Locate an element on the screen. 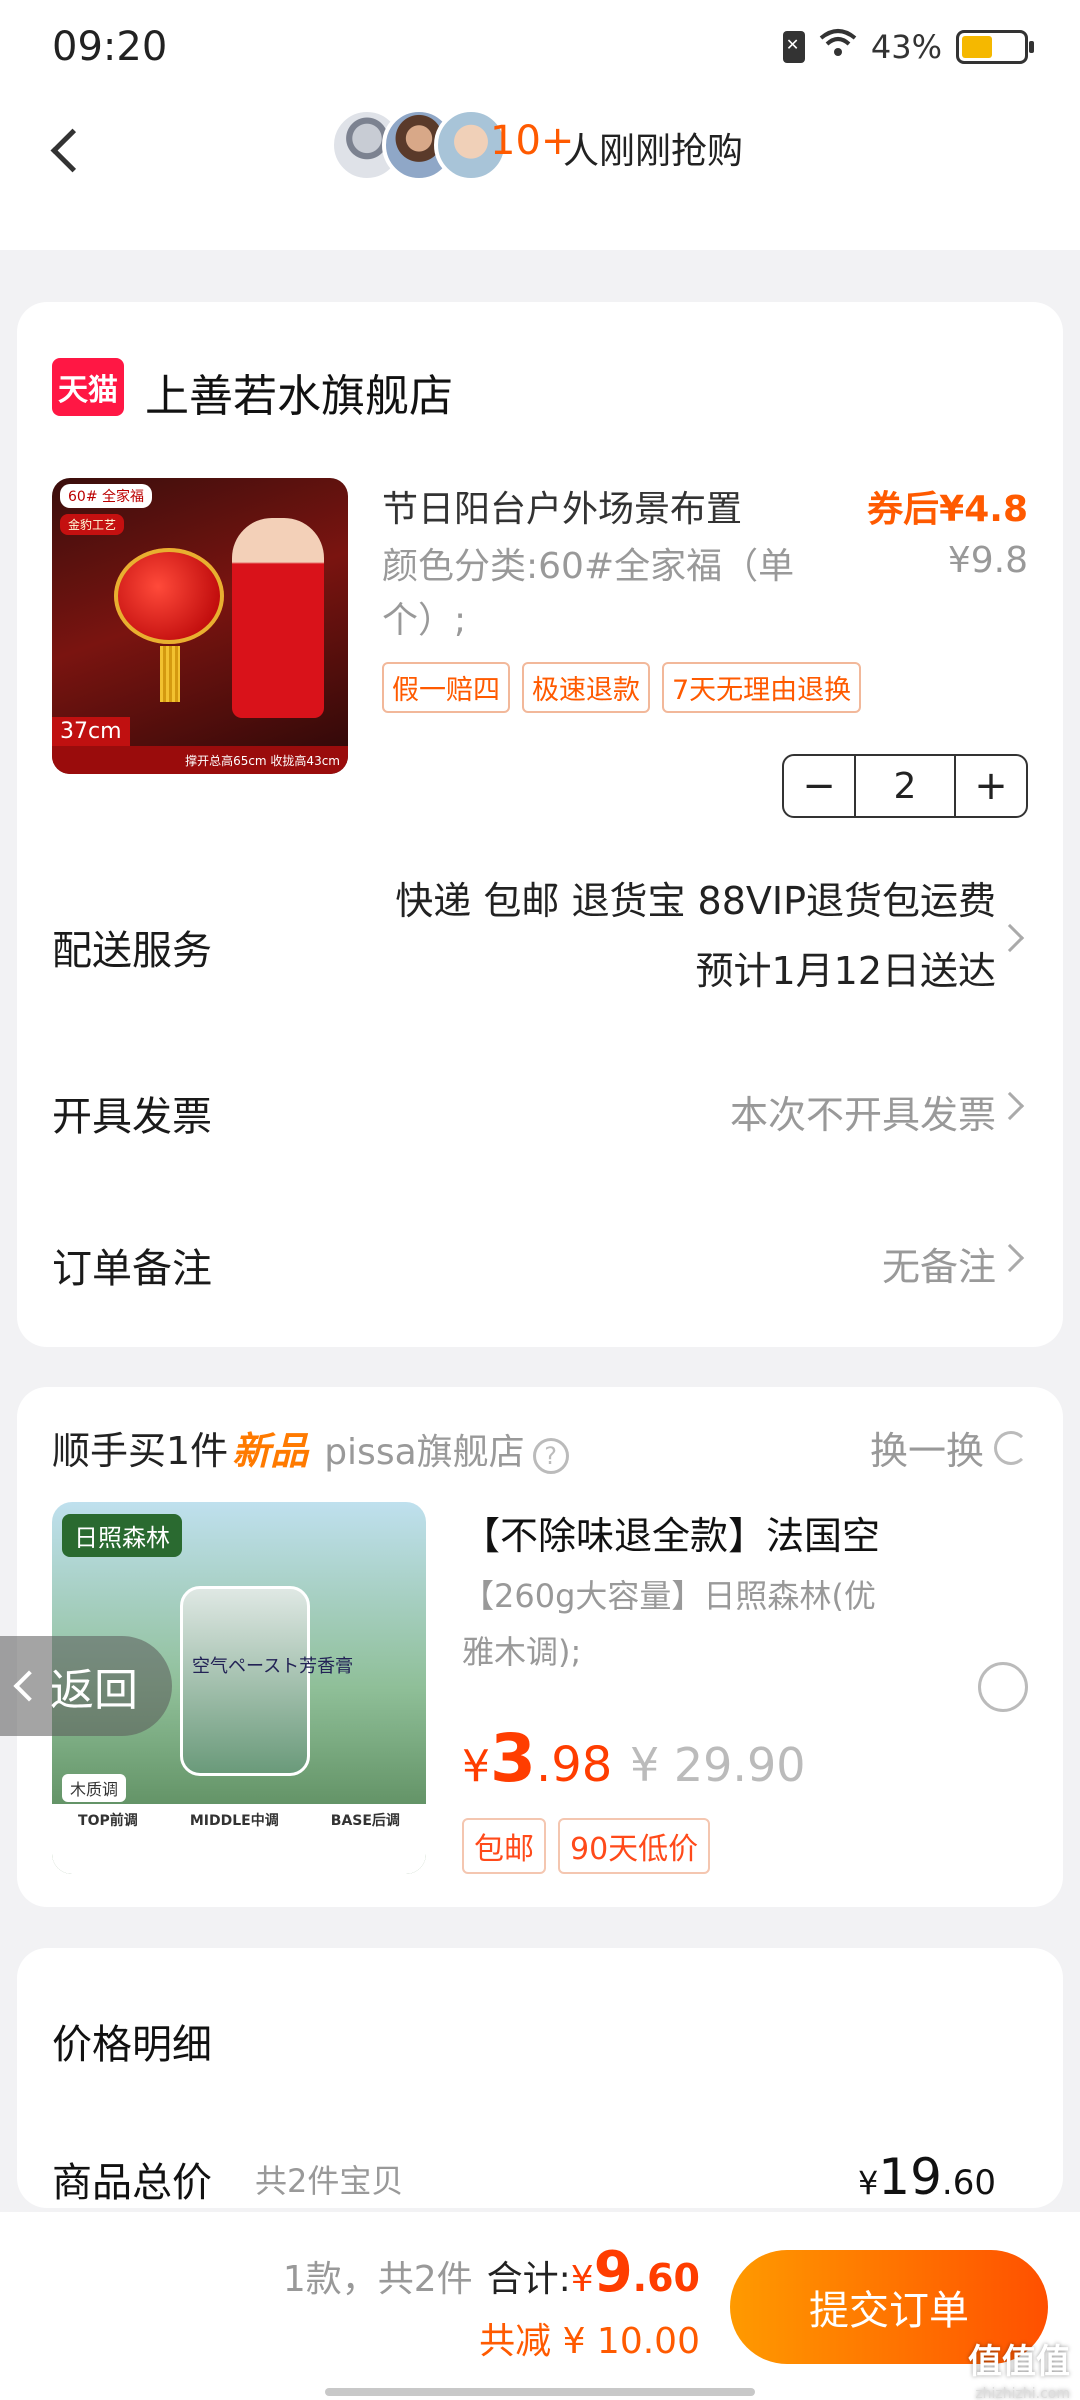 Image resolution: width=1080 pixels, height=2400 pixels. addon-image-mood: 木质调 is located at coordinates (94, 1788).